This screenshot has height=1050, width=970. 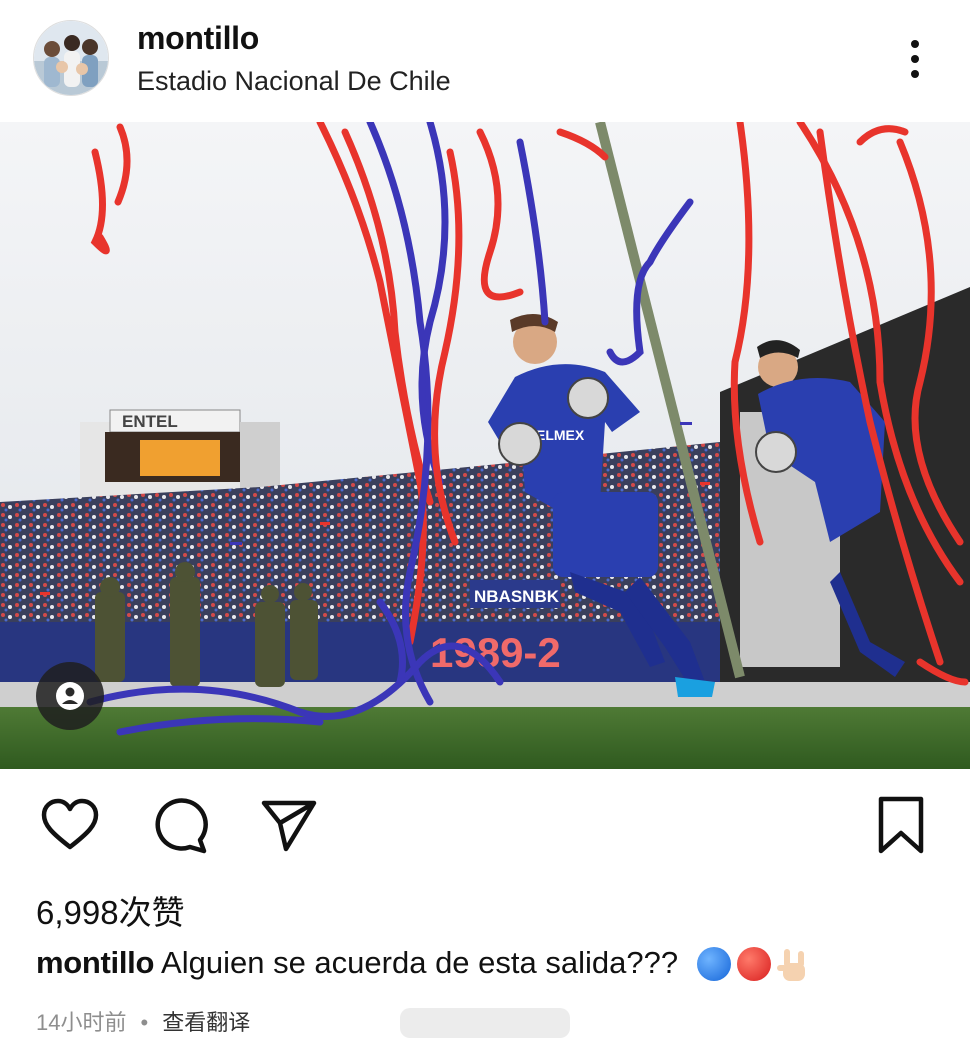 I want to click on post-header: montillo Estadio Nacional De Chile, so click(x=485, y=61).